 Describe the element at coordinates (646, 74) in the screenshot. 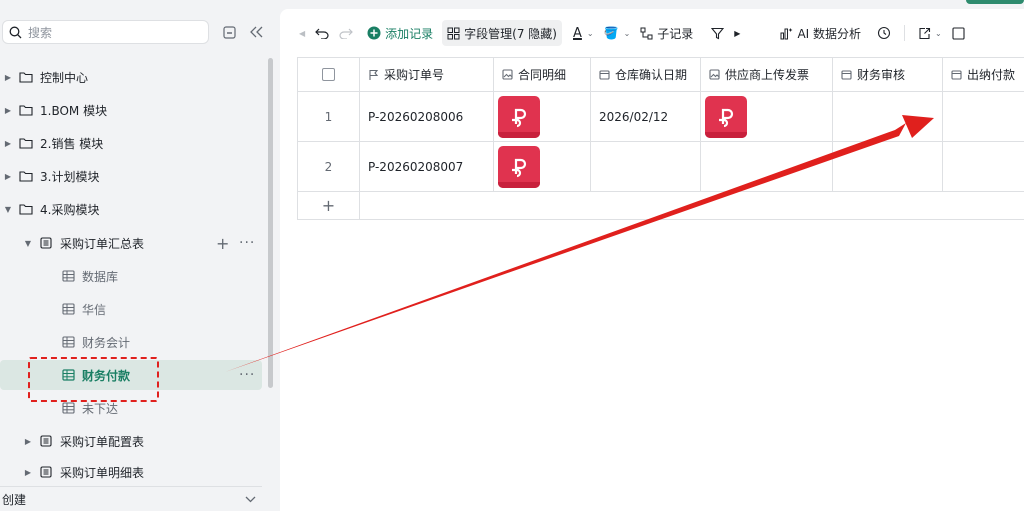

I see `column-header: 仓库确认日期` at that location.